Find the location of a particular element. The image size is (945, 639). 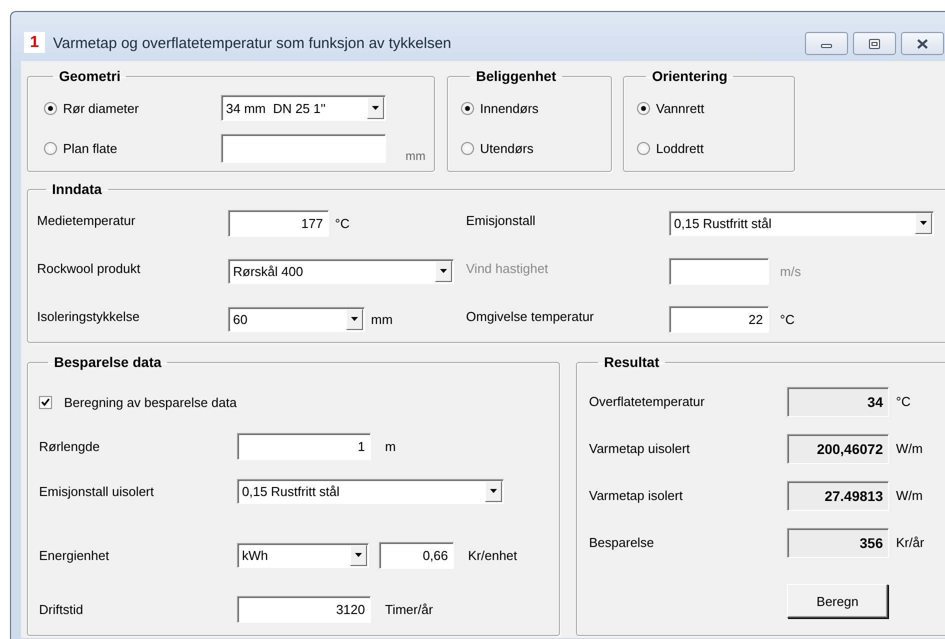

group-title: Geometri is located at coordinates (90, 76).